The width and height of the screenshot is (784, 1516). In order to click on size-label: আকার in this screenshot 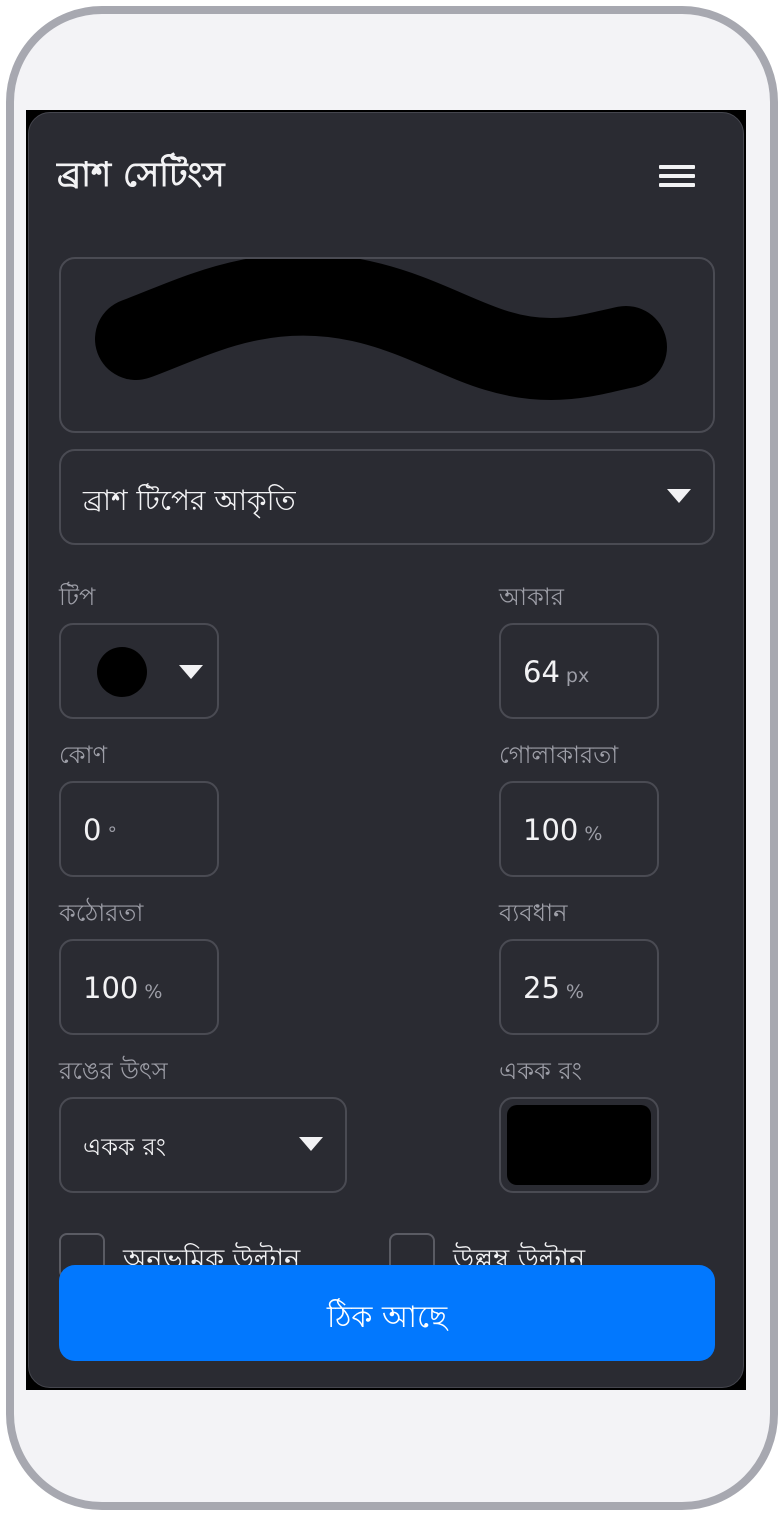, I will do `click(531, 597)`.